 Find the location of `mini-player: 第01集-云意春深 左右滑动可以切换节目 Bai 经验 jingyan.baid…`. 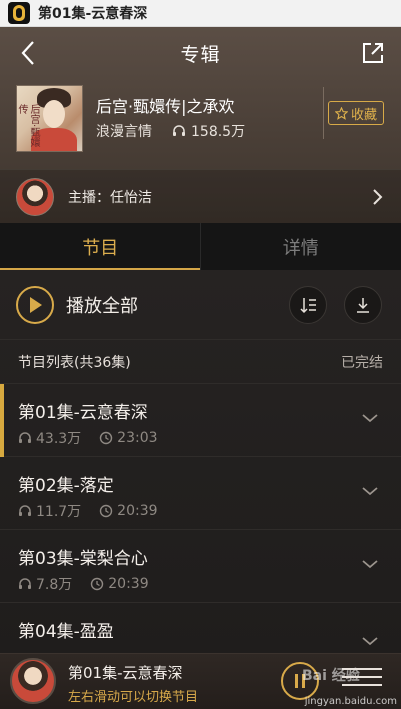

mini-player: 第01集-云意春深 左右滑动可以切换节目 Bai 经验 jingyan.baid… is located at coordinates (200, 681).